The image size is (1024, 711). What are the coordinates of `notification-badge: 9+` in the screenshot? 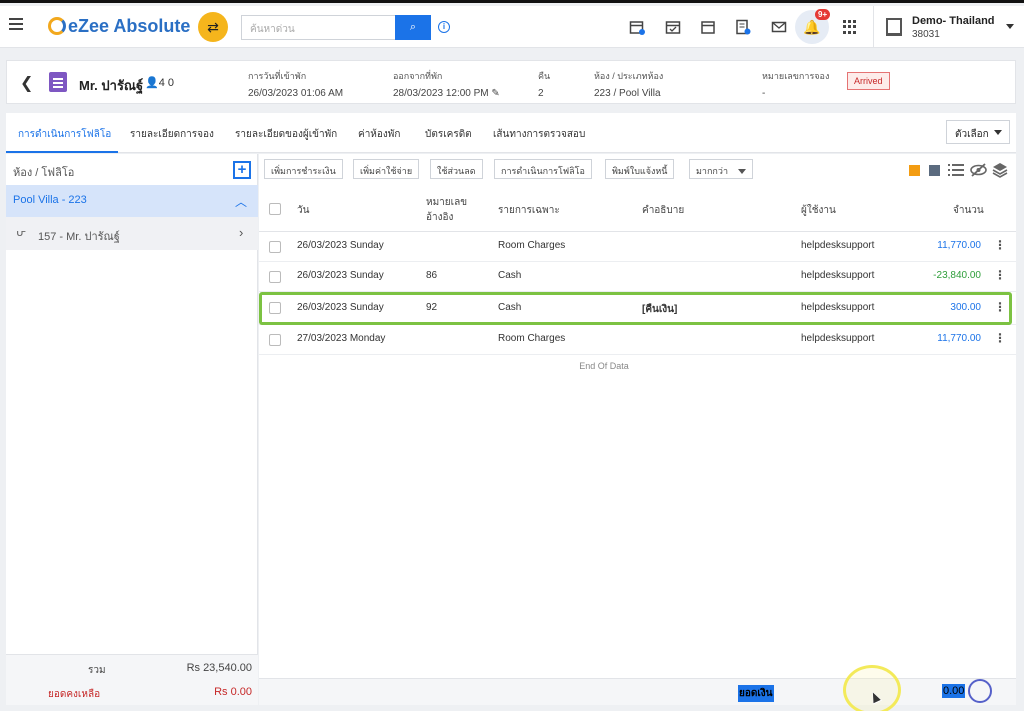 It's located at (823, 14).